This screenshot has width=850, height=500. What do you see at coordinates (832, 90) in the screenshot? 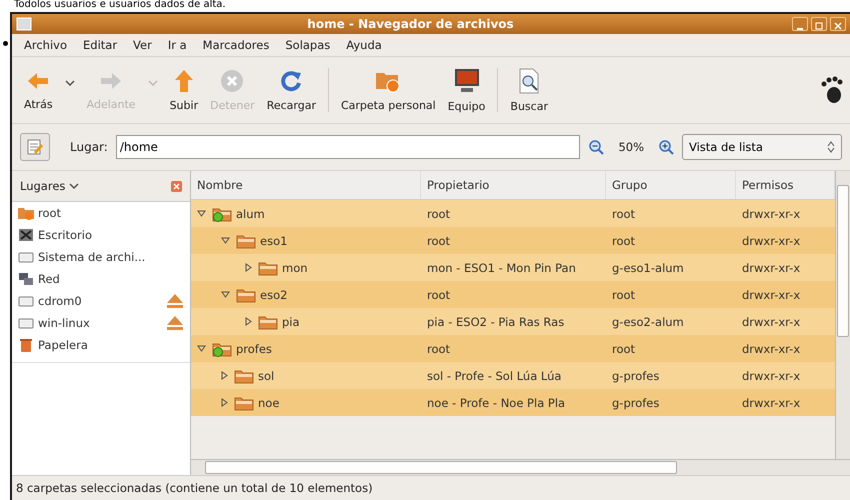
I see `footprint-icon` at bounding box center [832, 90].